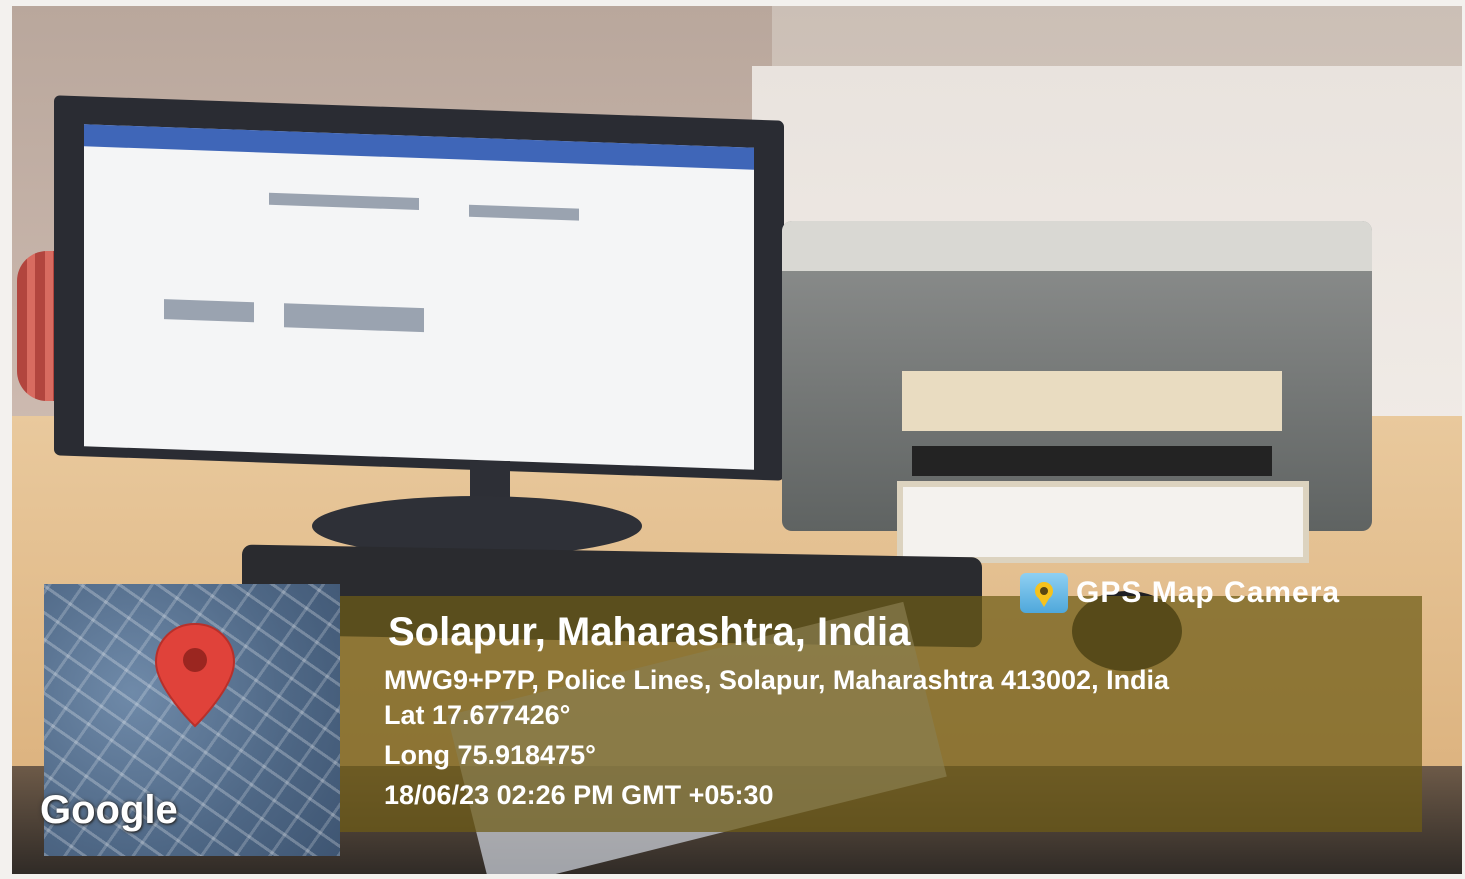 Image resolution: width=1465 pixels, height=879 pixels. What do you see at coordinates (477, 715) in the screenshot?
I see `latitude-line: Lat 17.677426°` at bounding box center [477, 715].